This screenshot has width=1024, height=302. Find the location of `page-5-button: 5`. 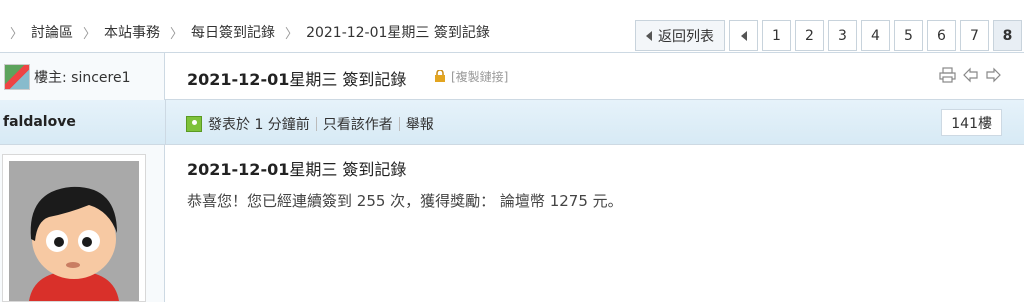

page-5-button: 5 is located at coordinates (908, 35).